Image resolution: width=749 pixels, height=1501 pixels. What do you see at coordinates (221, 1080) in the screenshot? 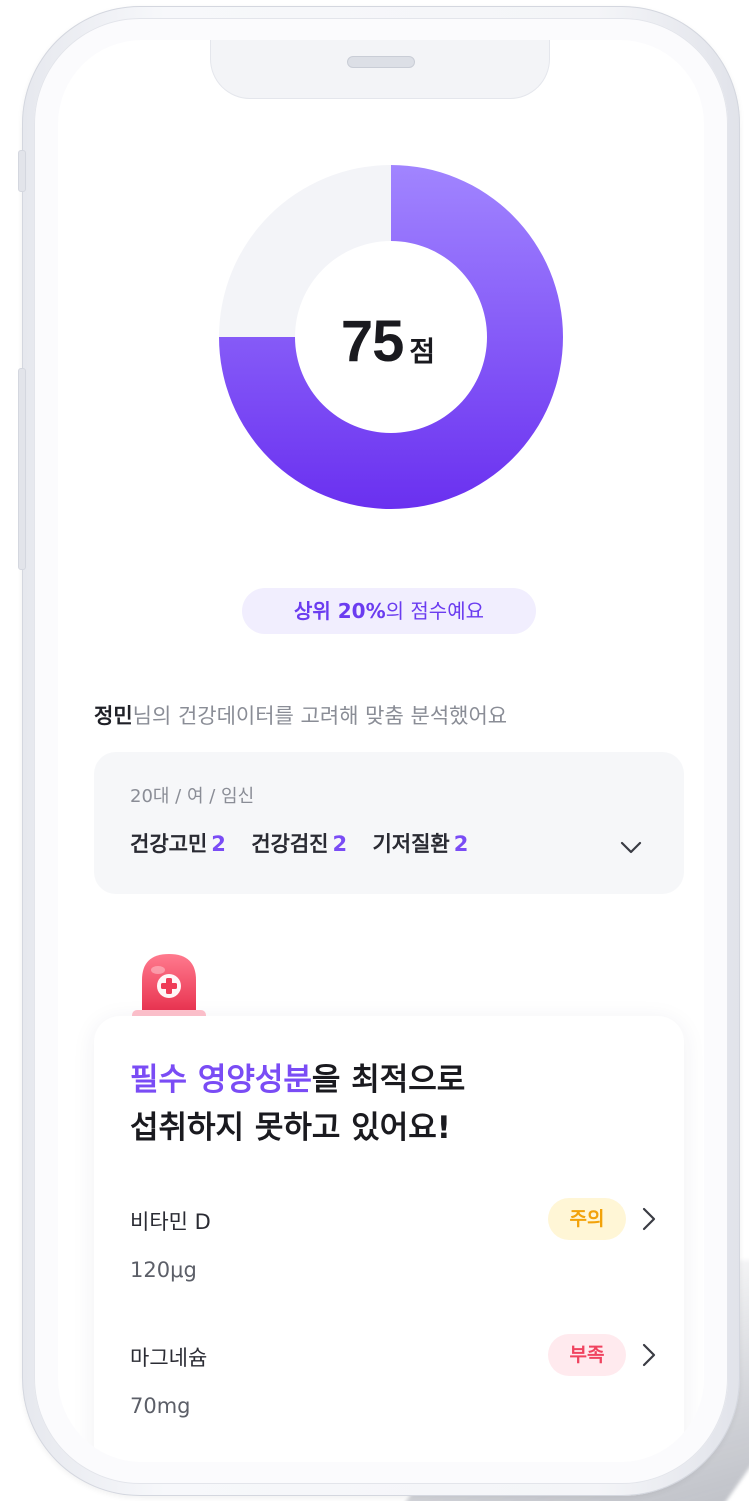
I see `headline-highlight: 필수 영양성분` at bounding box center [221, 1080].